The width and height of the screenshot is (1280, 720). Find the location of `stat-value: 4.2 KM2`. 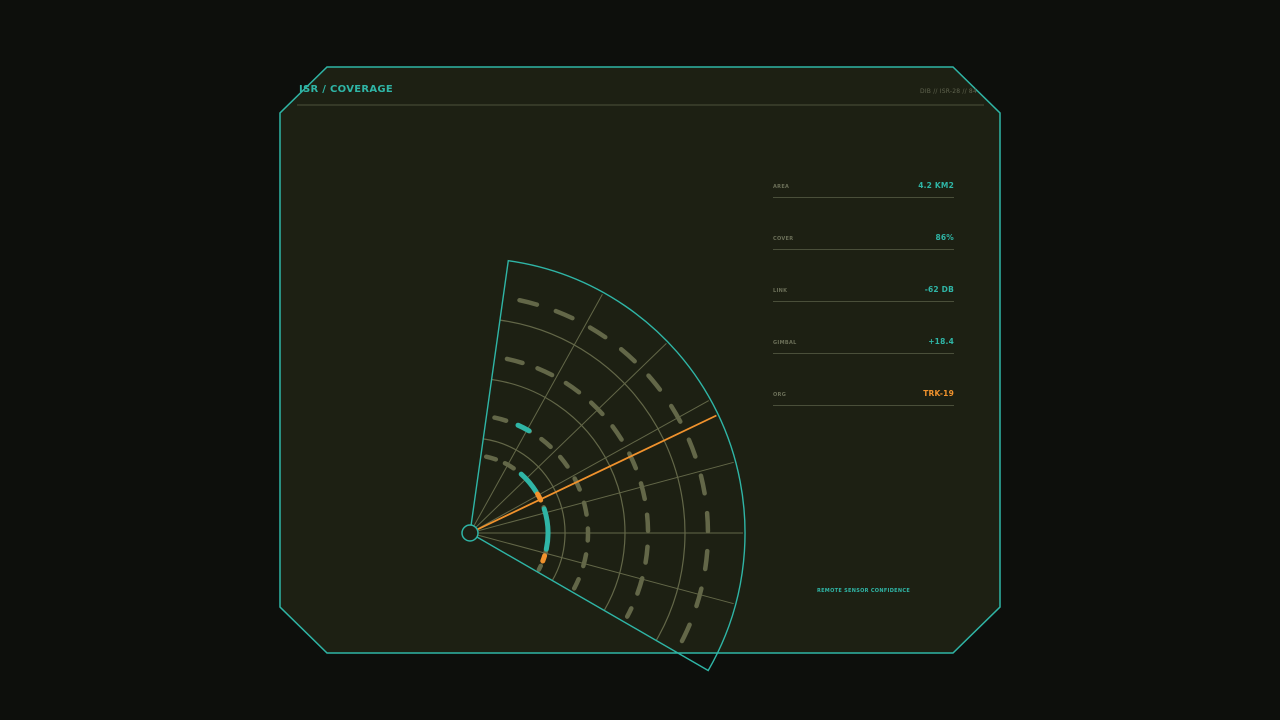

stat-value: 4.2 KM2 is located at coordinates (936, 185).